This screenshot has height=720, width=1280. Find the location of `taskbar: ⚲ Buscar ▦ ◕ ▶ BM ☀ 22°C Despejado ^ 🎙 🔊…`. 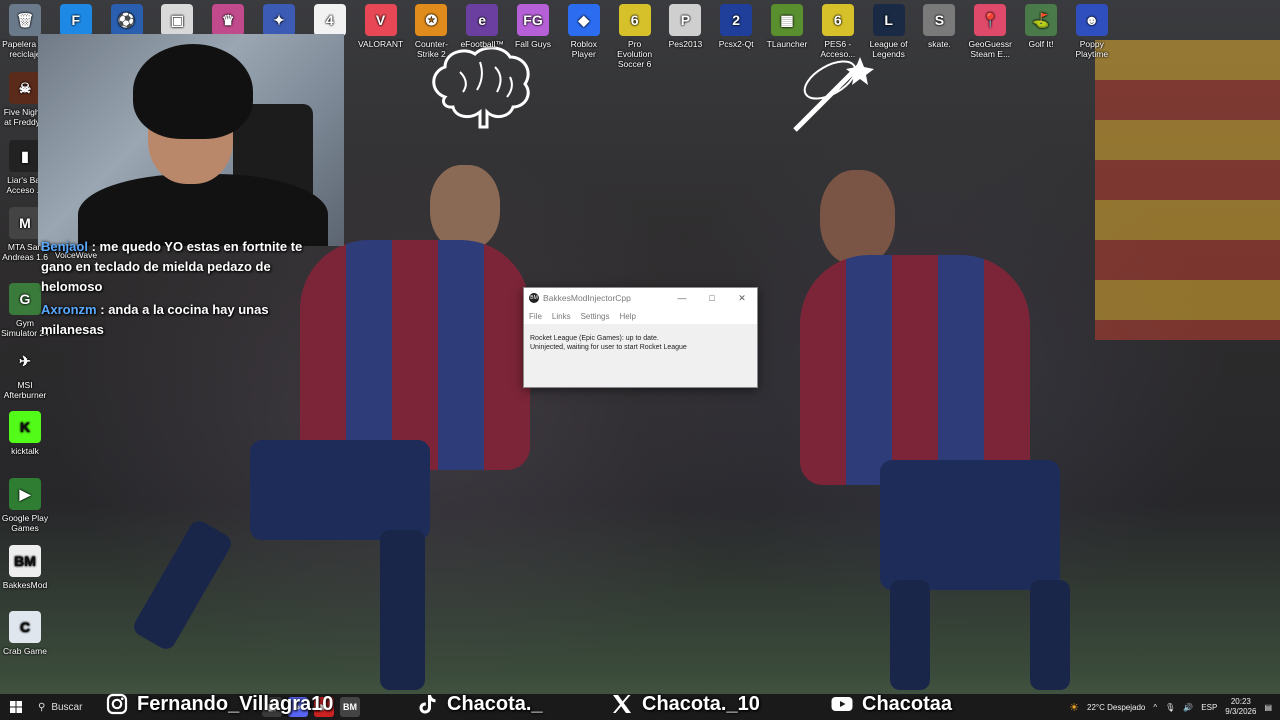

taskbar: ⚲ Buscar ▦ ◕ ▶ BM ☀ 22°C Despejado ^ 🎙 🔊… is located at coordinates (640, 707).